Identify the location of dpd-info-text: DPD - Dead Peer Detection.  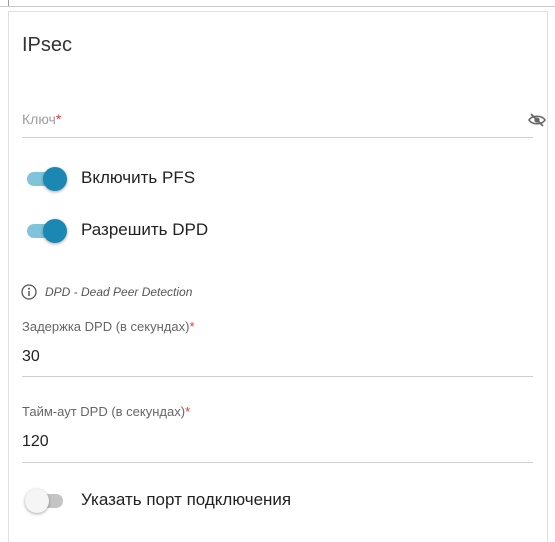
(119, 292).